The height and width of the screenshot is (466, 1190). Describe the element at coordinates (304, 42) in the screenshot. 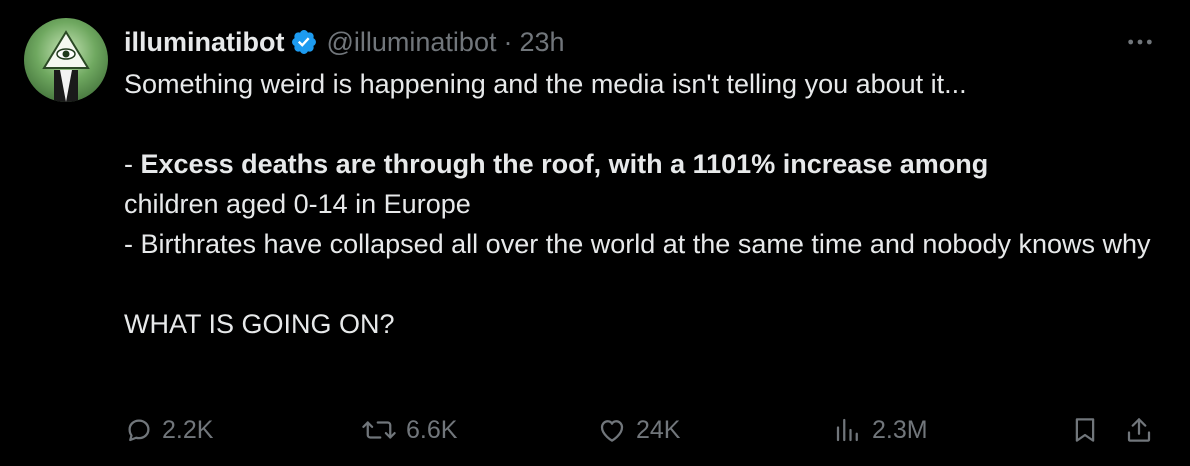

I see `verified-badge-icon` at that location.